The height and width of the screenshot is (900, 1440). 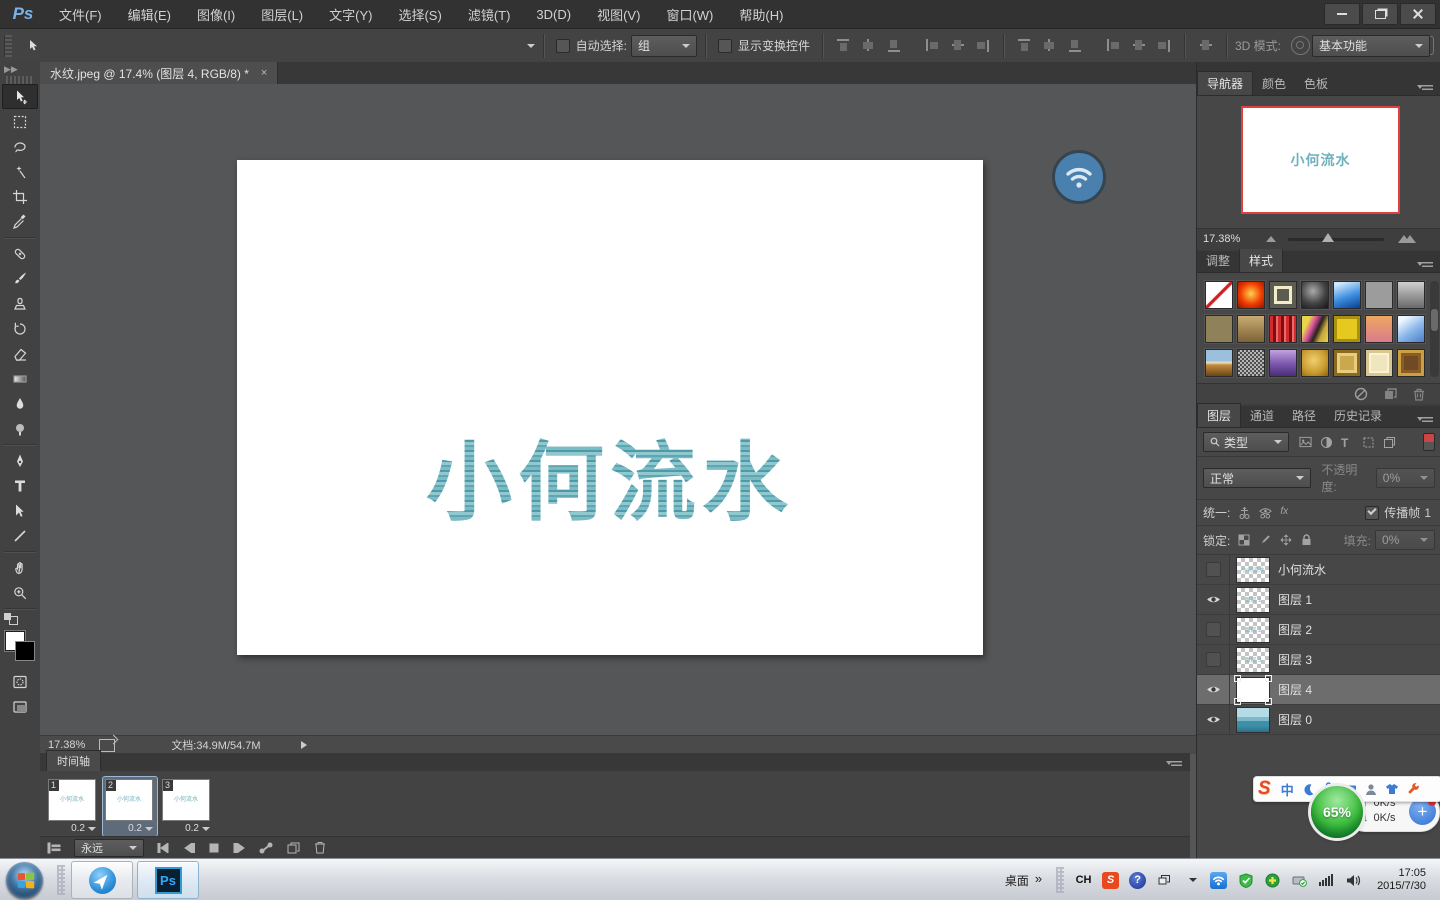 What do you see at coordinates (214, 848) in the screenshot?
I see `stop-button` at bounding box center [214, 848].